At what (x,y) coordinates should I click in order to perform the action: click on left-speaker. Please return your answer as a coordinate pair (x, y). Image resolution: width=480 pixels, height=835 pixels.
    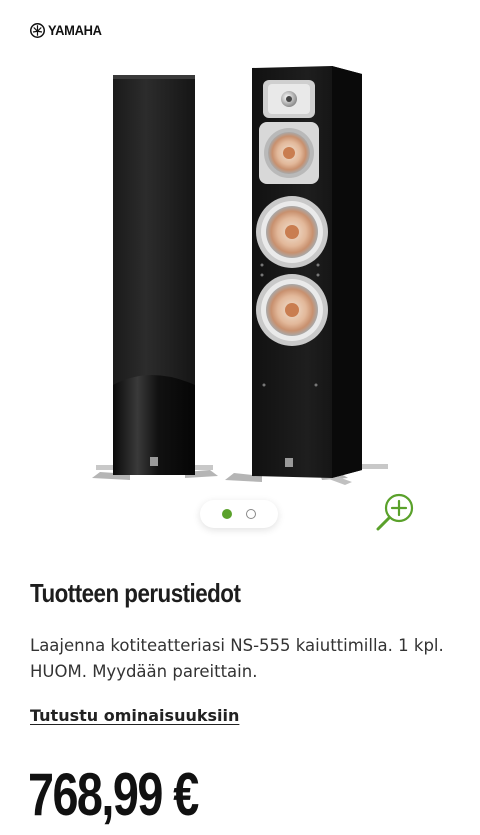
    Looking at the image, I should click on (155, 277).